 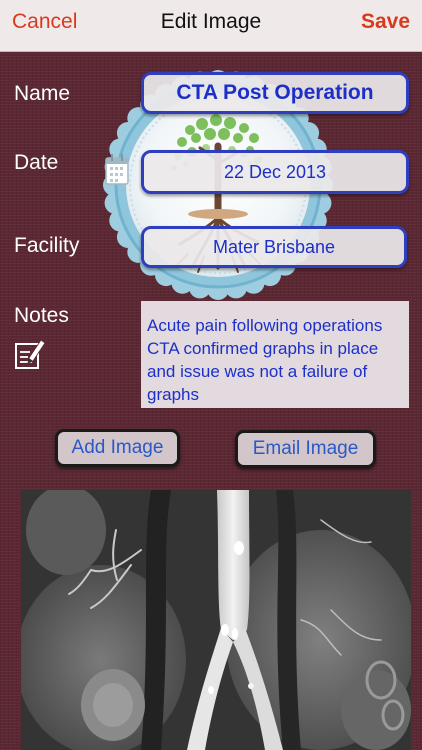 I want to click on name-field: CTA Post Operation, so click(x=275, y=93).